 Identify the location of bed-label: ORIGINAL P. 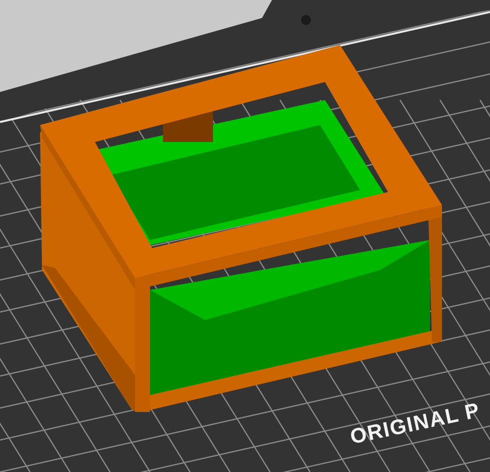
(415, 423).